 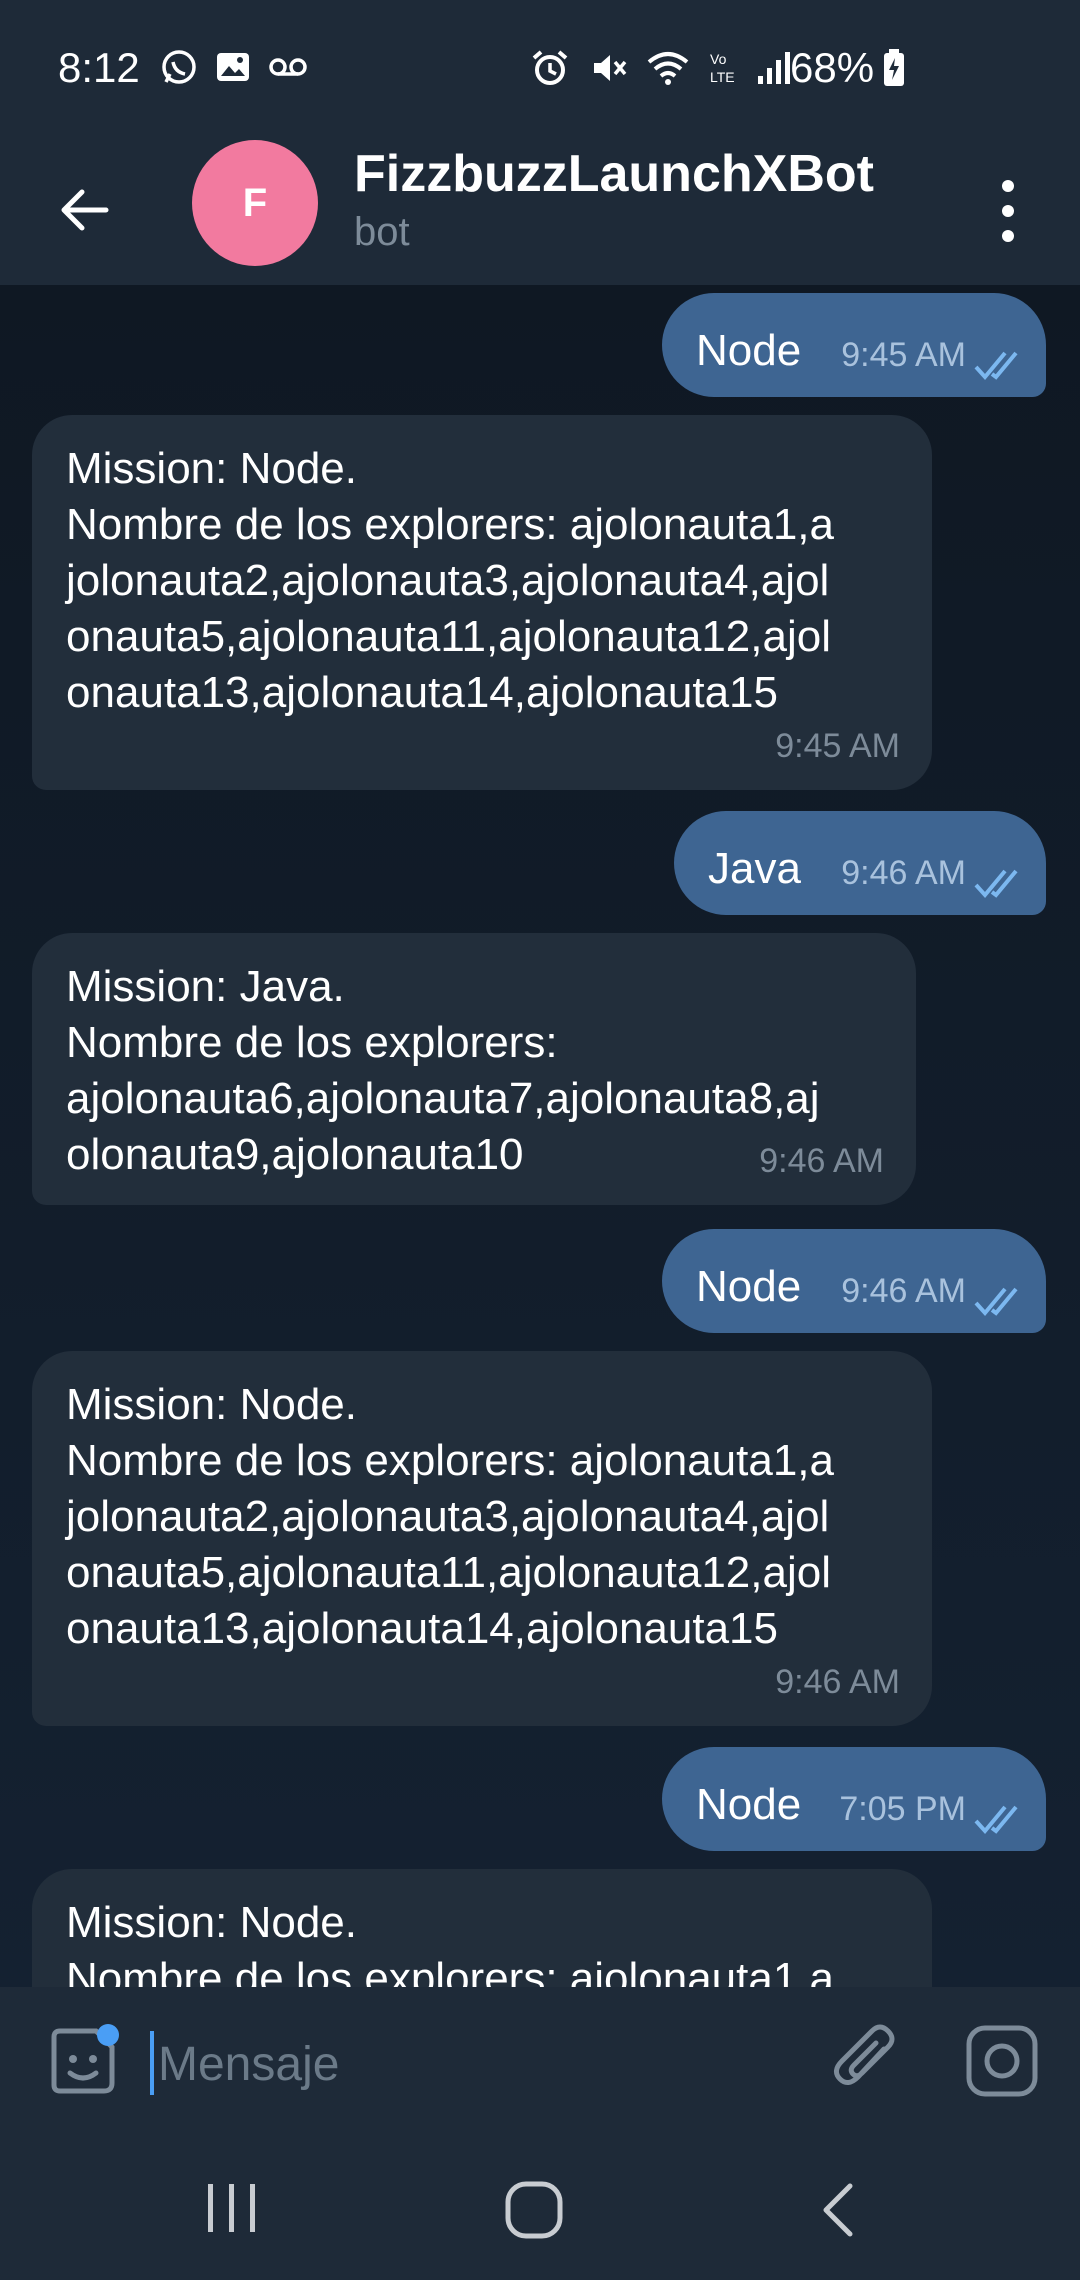 What do you see at coordinates (838, 2210) in the screenshot?
I see `nav-back-icon` at bounding box center [838, 2210].